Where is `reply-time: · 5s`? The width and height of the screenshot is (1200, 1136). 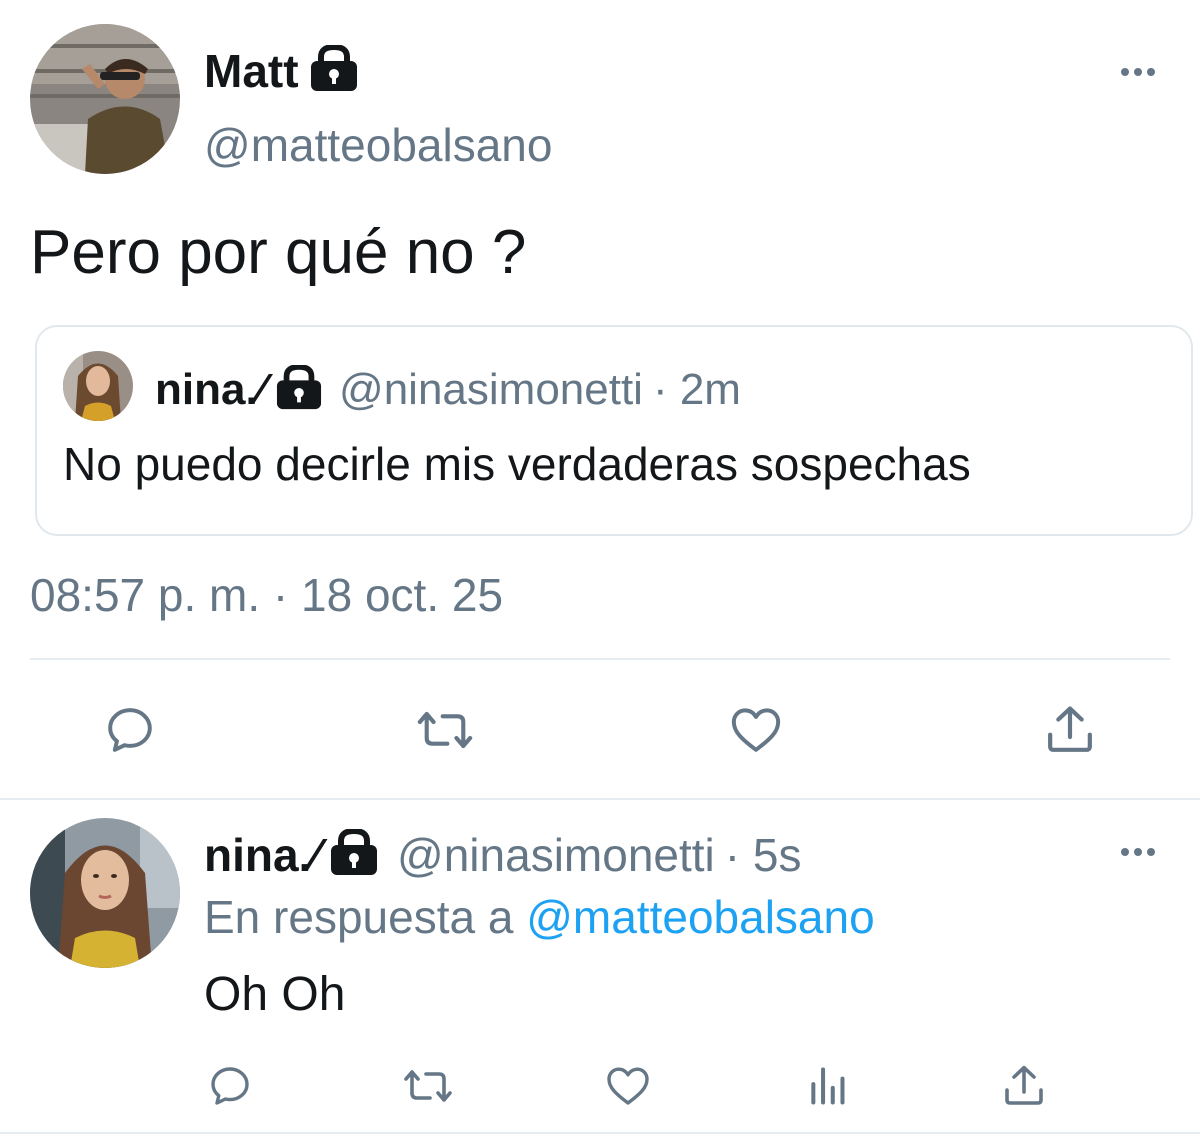
reply-time: · 5s is located at coordinates (763, 855).